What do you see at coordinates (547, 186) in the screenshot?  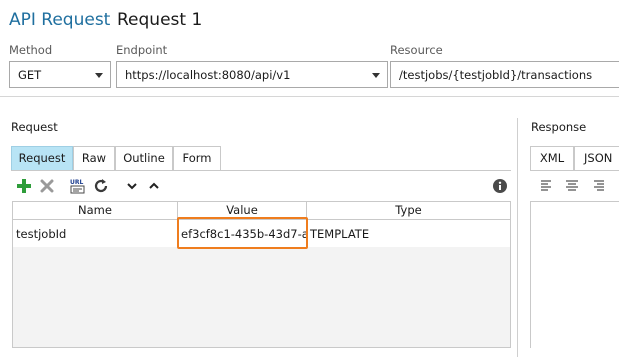 I see `align-left-icon` at bounding box center [547, 186].